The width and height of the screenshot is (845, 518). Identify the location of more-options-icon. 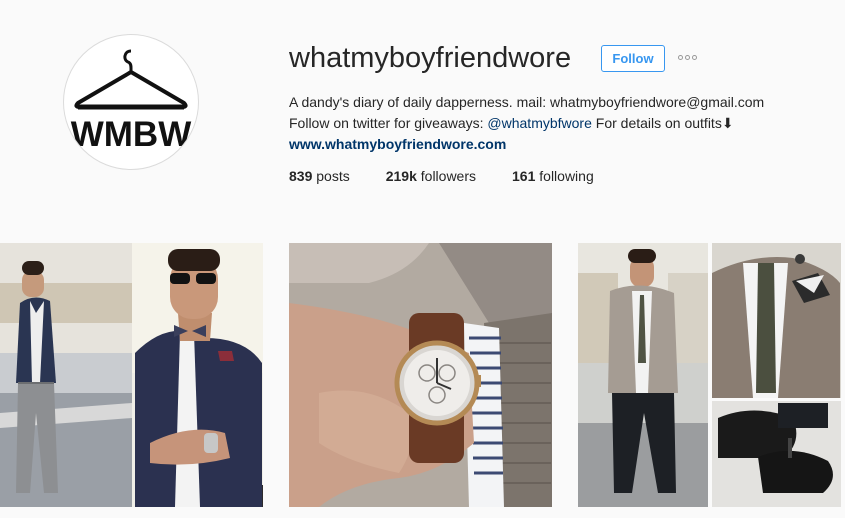
(687, 57).